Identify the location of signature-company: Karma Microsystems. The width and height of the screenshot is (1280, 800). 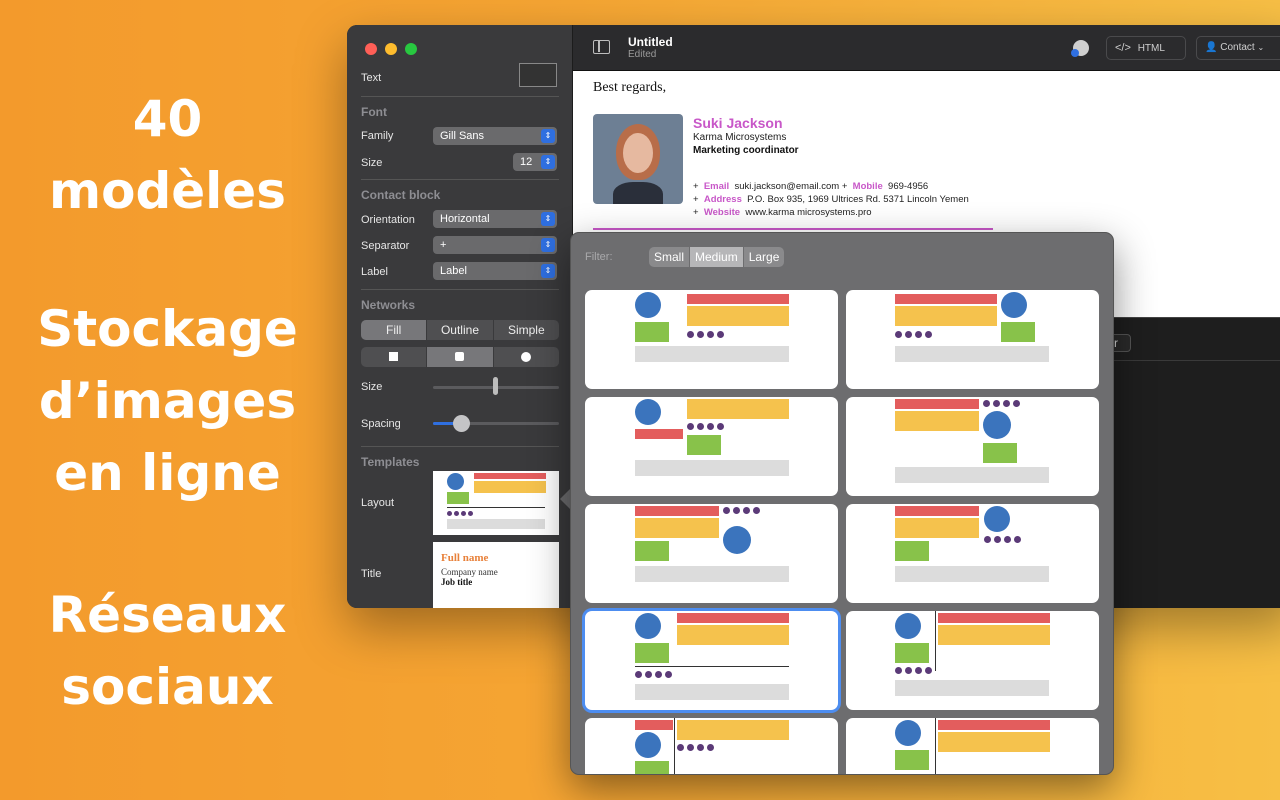
(740, 137).